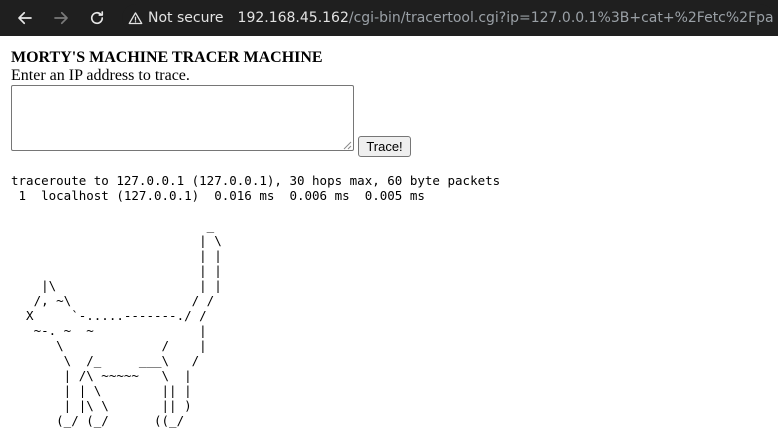  I want to click on trace-button: Trace!, so click(384, 146).